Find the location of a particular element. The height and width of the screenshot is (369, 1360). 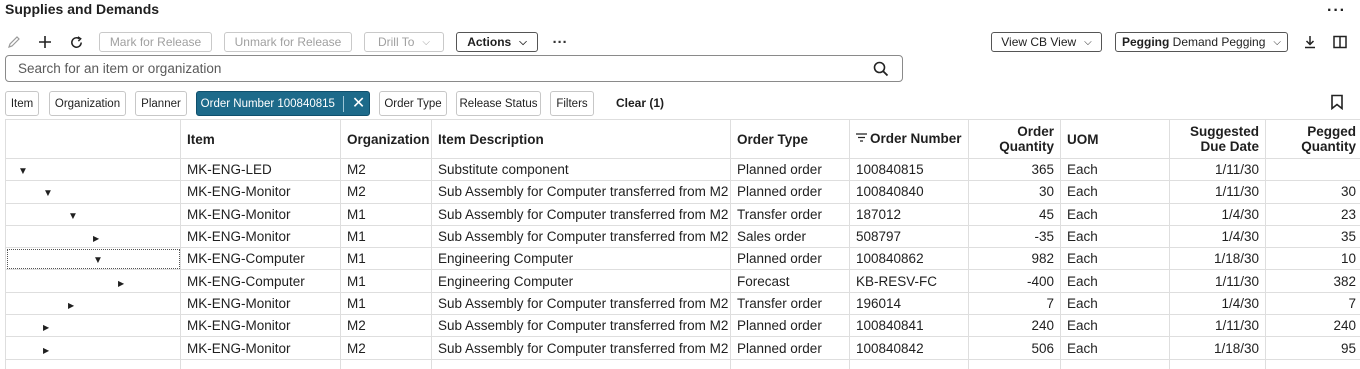

split-view-icon is located at coordinates (1340, 42).